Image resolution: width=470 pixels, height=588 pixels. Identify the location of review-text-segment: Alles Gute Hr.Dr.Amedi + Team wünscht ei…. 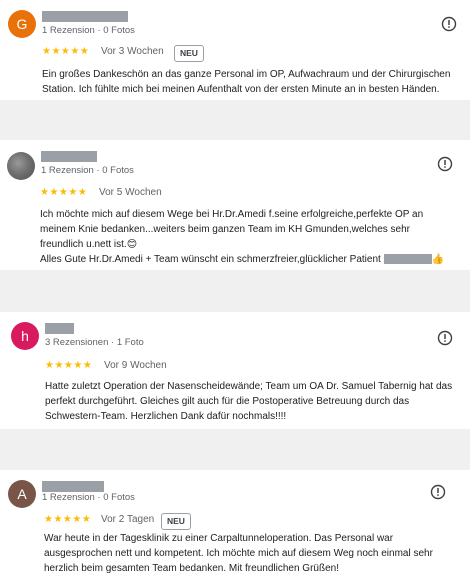
(210, 259).